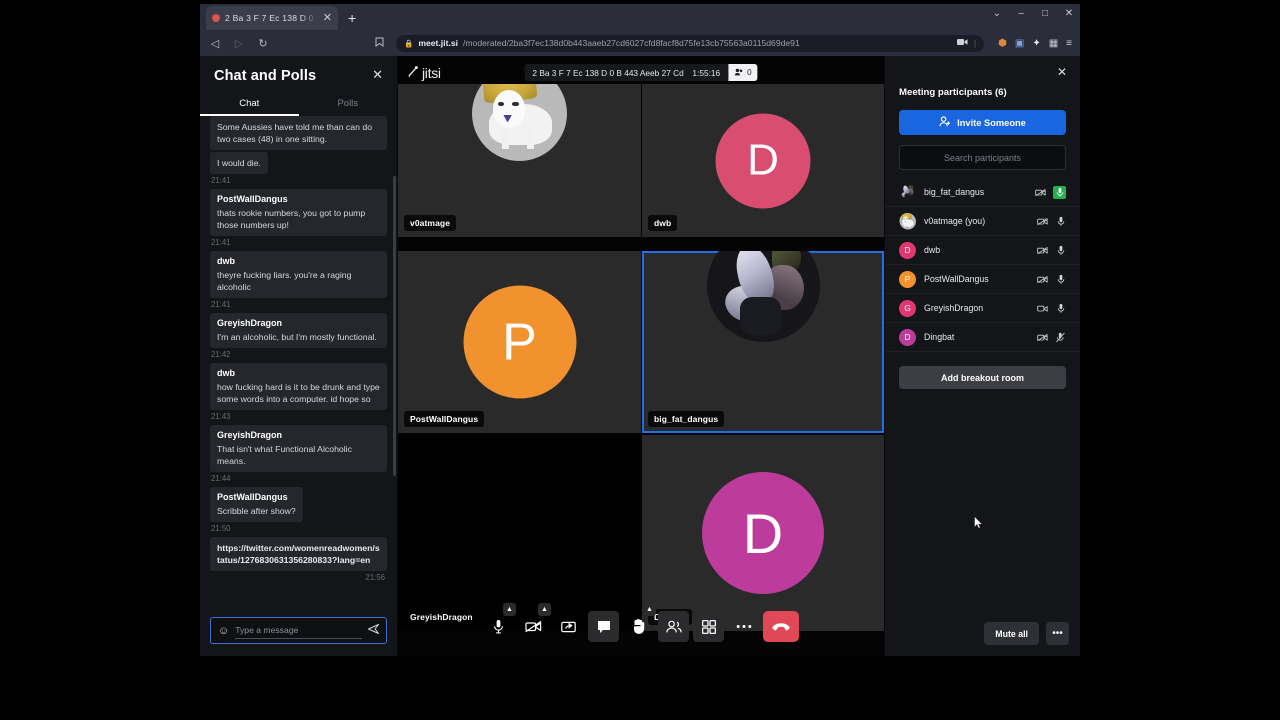  I want to click on participants-button, so click(673, 626).